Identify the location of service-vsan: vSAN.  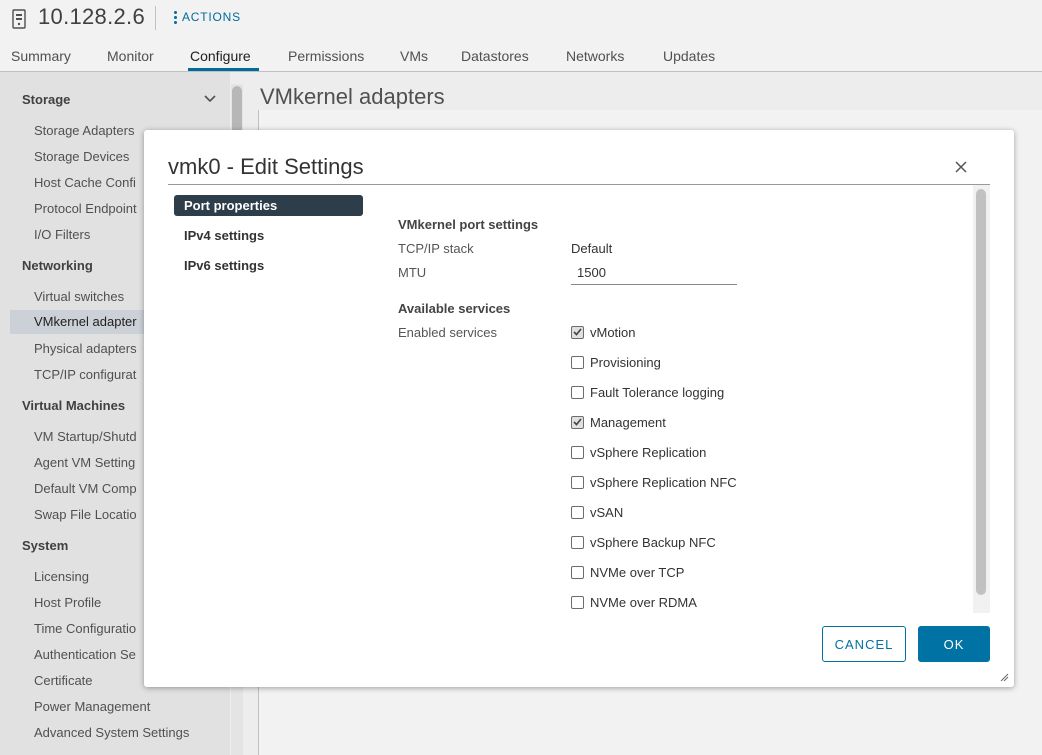
(597, 512).